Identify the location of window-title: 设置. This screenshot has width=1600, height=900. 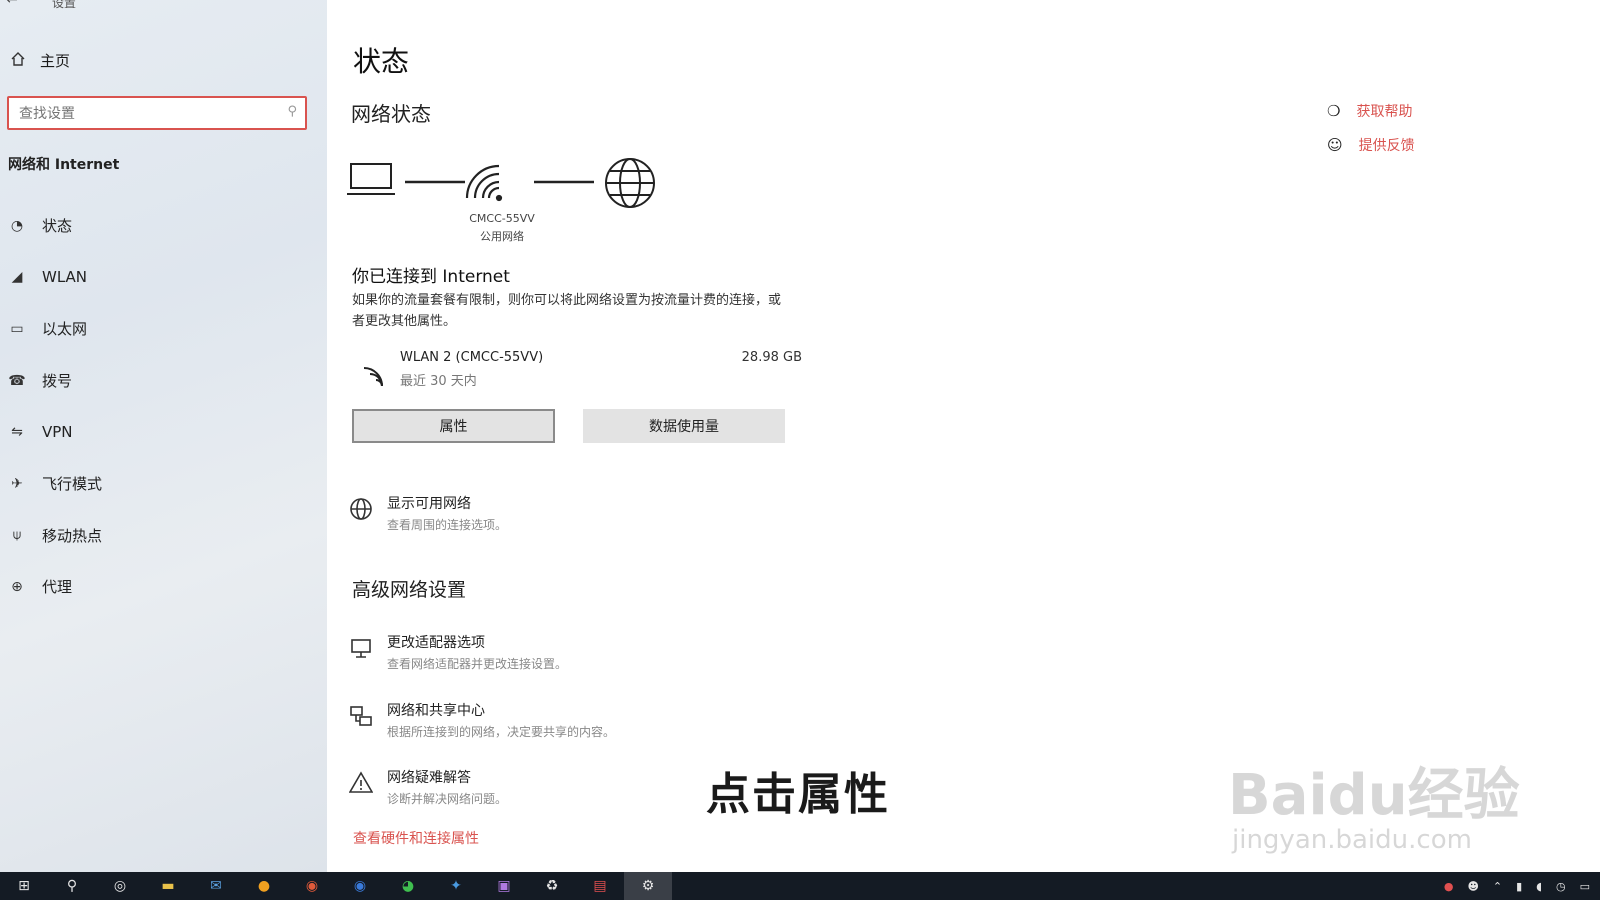
(64, 5).